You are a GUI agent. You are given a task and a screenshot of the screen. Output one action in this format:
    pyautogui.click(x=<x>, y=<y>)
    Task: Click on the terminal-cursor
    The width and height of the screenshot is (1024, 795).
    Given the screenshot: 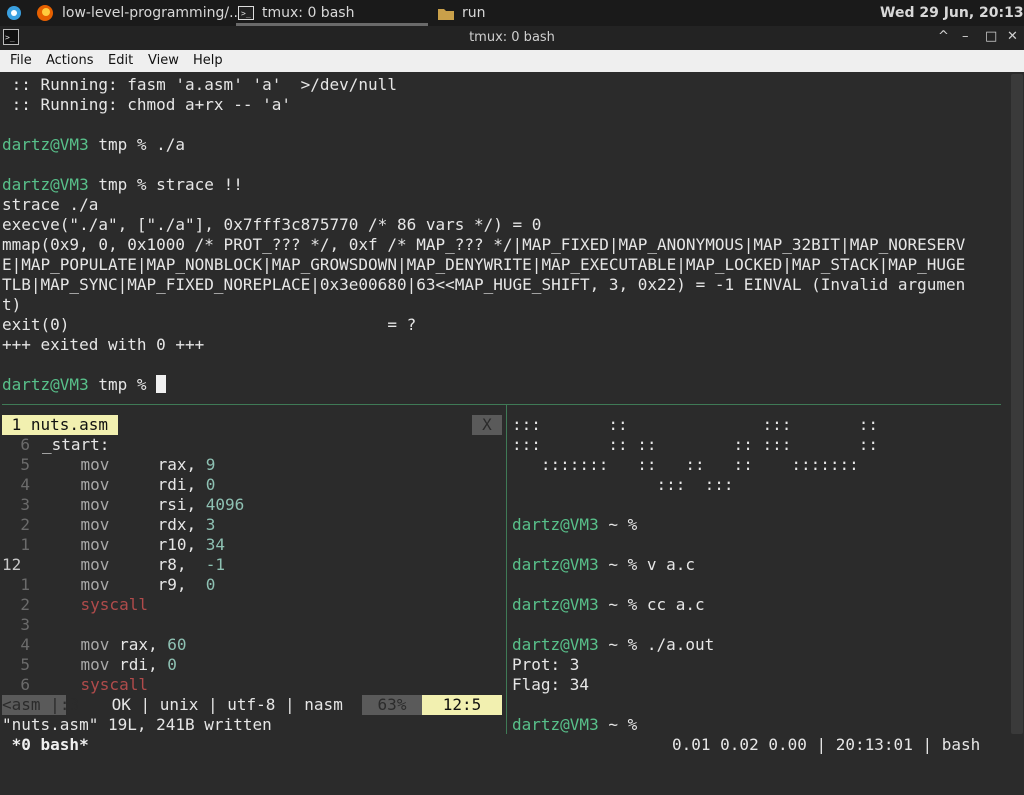 What is the action you would take?
    pyautogui.click(x=161, y=384)
    